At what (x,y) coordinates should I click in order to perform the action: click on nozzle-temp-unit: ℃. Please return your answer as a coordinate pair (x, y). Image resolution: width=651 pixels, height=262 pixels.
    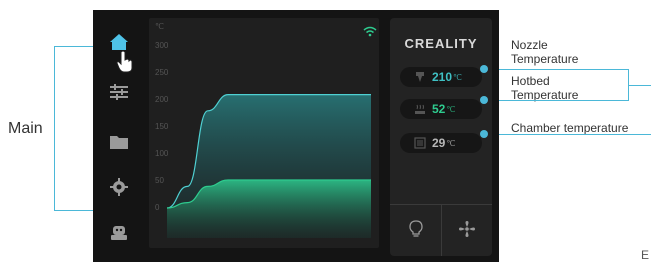
    Looking at the image, I should click on (458, 77).